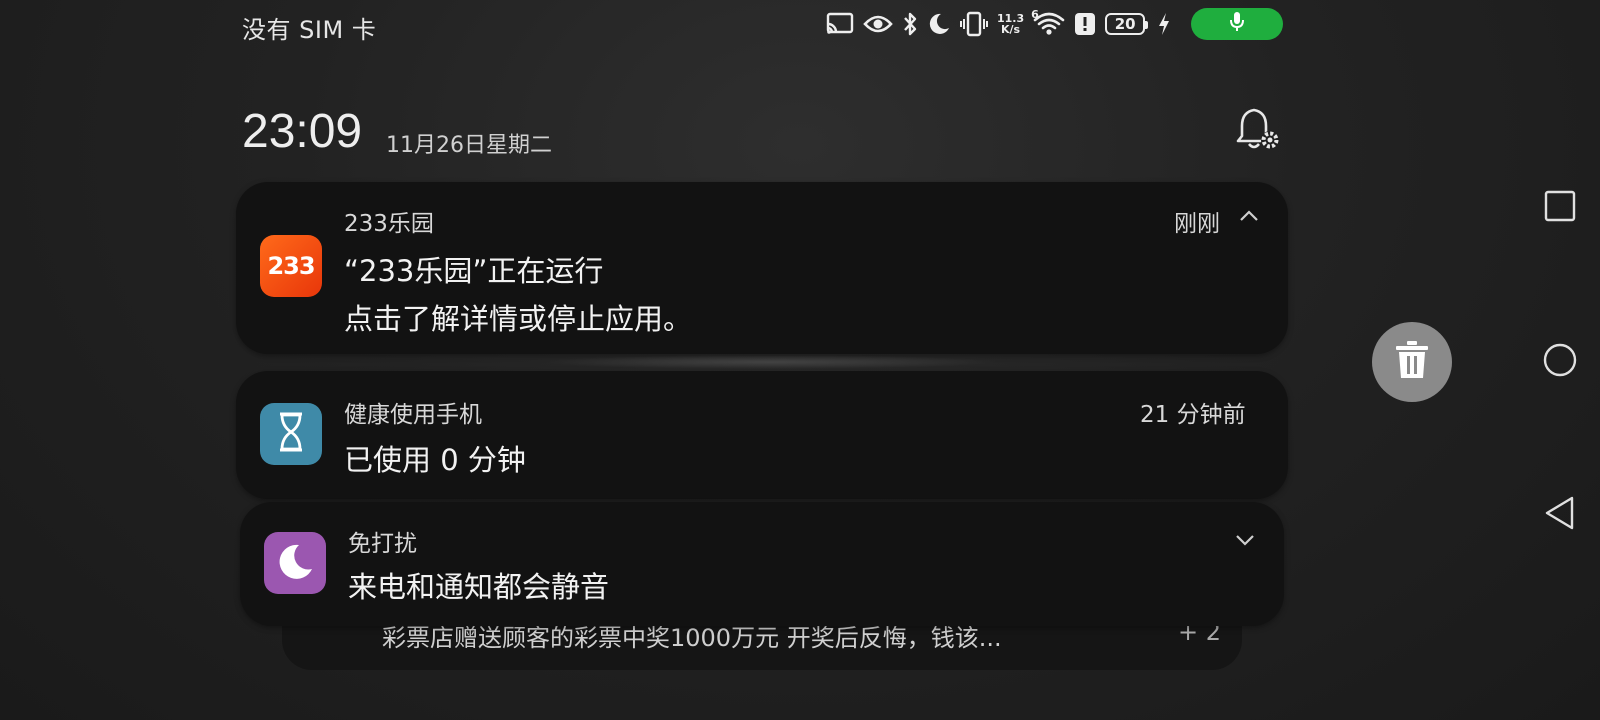 The image size is (1600, 720). I want to click on battery-icon: 20, so click(1127, 24).